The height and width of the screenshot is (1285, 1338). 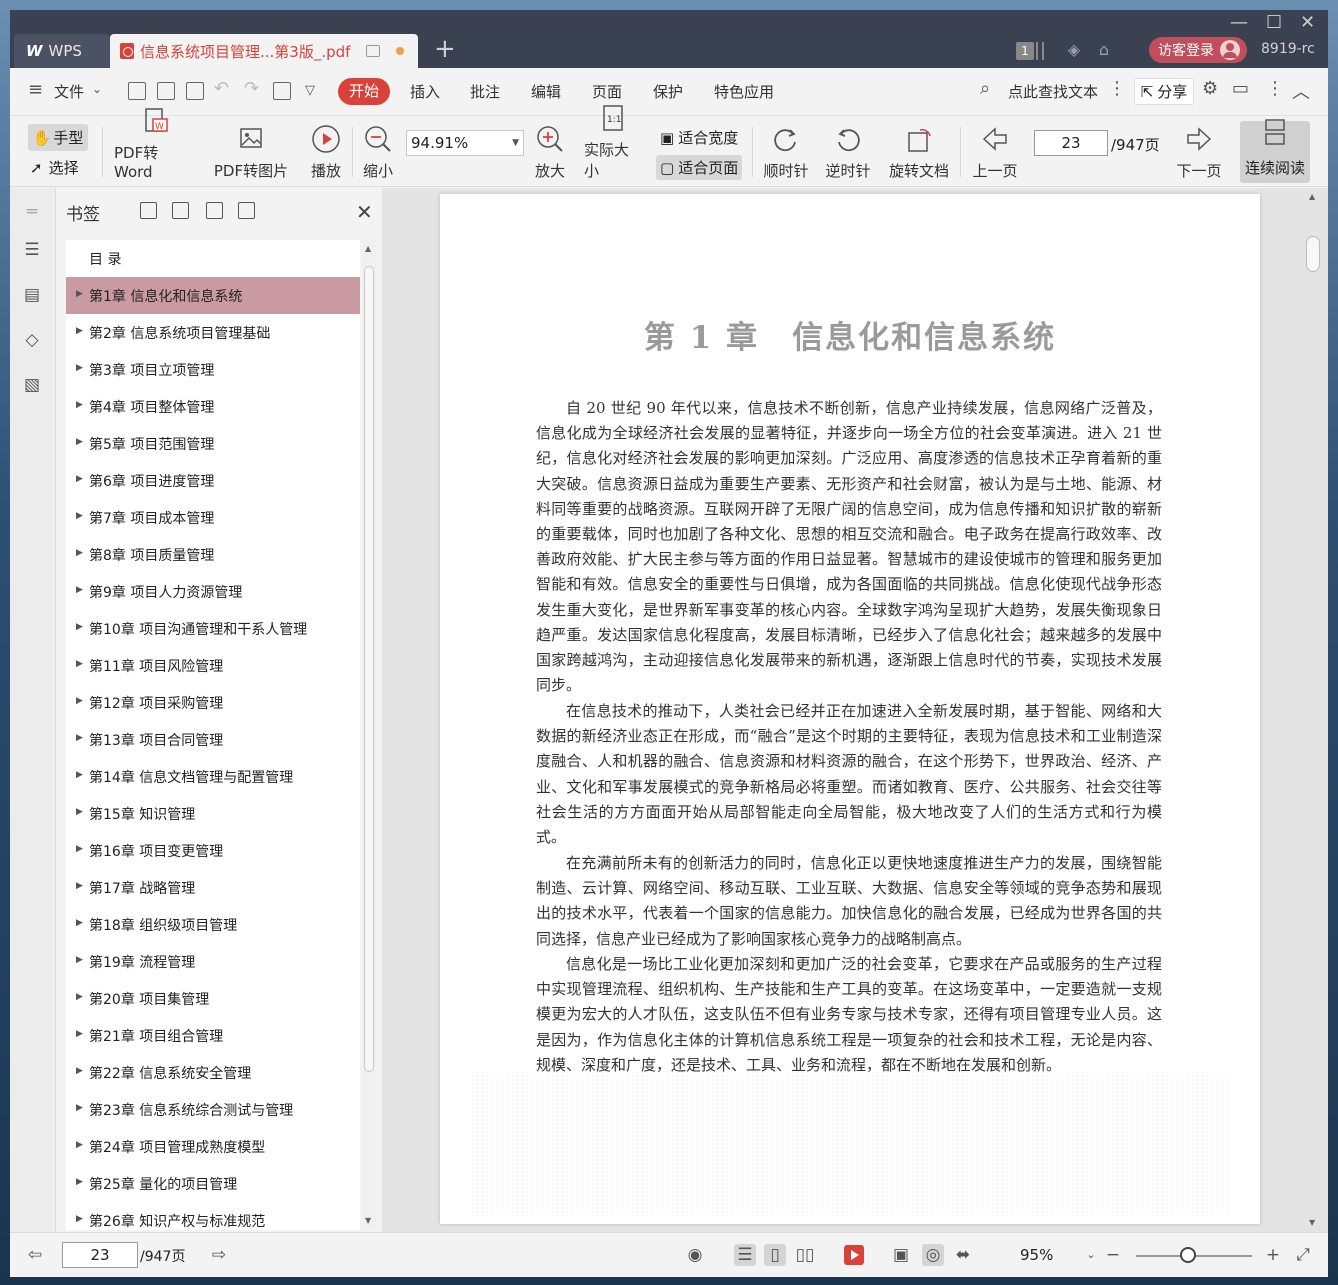 What do you see at coordinates (1113, 1255) in the screenshot?
I see `status-zoom-out-icon: −` at bounding box center [1113, 1255].